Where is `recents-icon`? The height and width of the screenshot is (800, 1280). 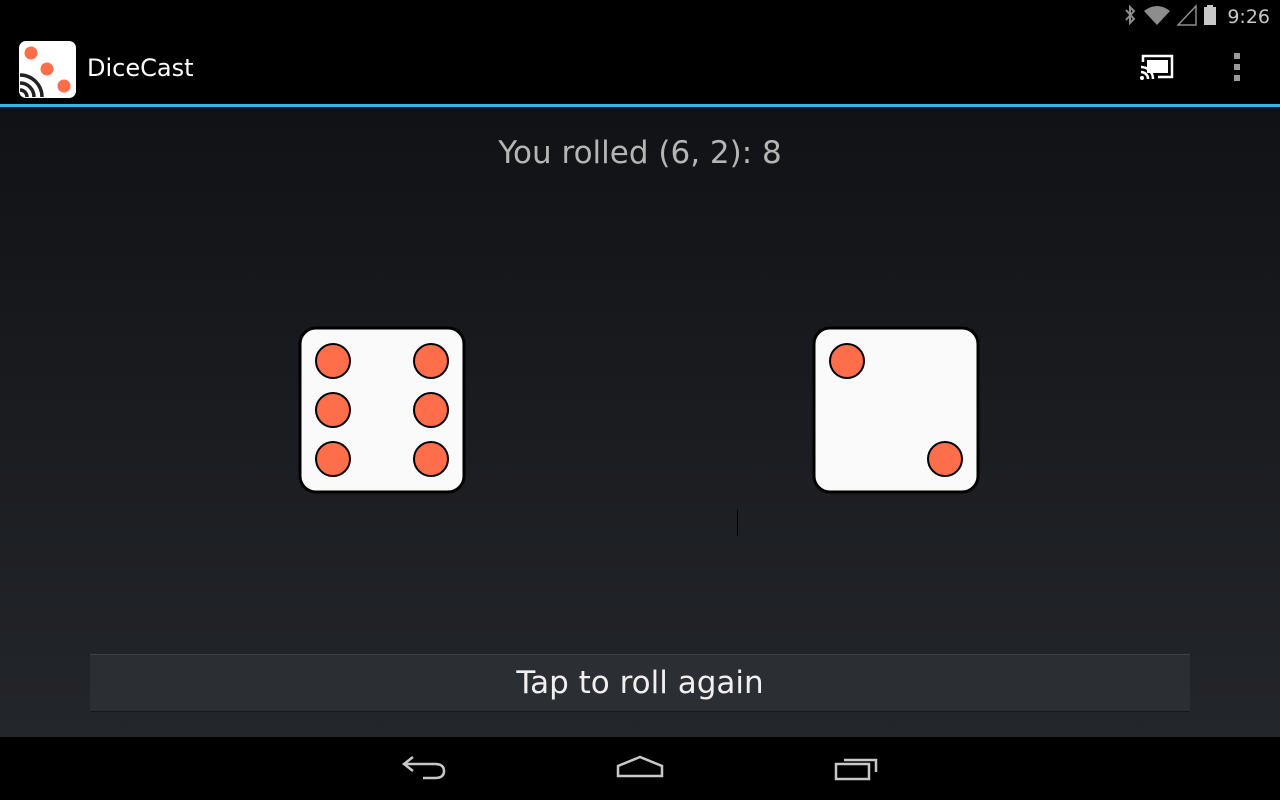
recents-icon is located at coordinates (857, 769).